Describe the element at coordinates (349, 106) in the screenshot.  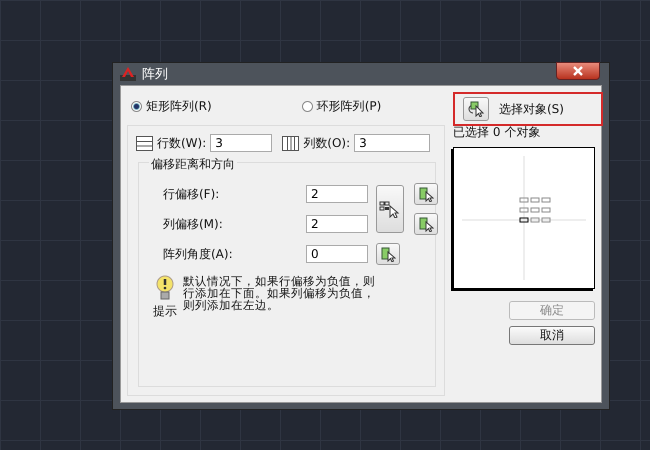
I see `radio-label: 环形阵列(P)` at that location.